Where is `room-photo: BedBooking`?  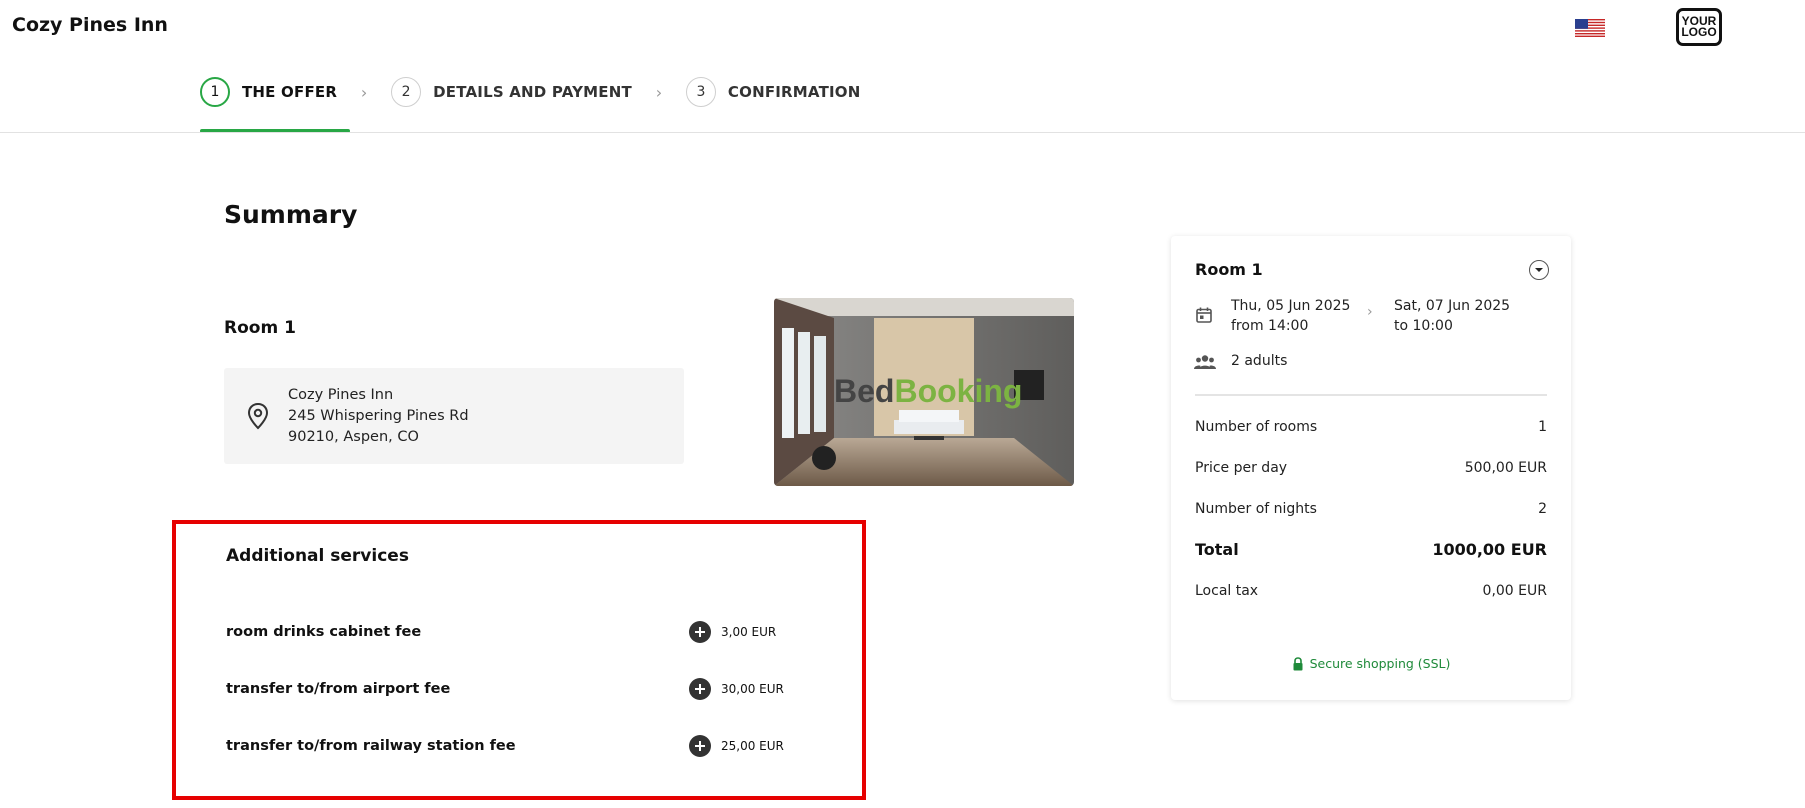
room-photo: BedBooking is located at coordinates (924, 392).